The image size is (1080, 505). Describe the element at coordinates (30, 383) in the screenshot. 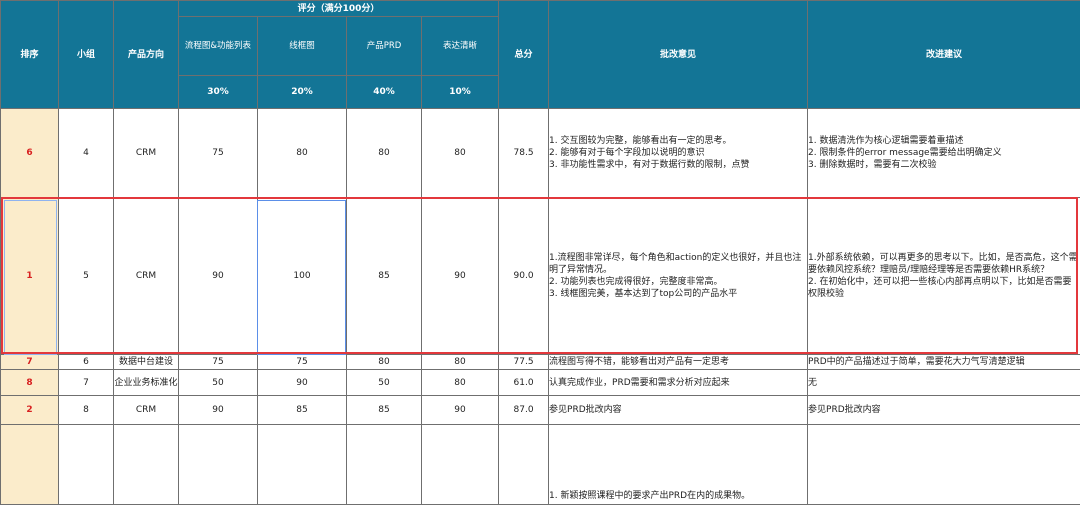

I see `cell-rank: 8` at that location.